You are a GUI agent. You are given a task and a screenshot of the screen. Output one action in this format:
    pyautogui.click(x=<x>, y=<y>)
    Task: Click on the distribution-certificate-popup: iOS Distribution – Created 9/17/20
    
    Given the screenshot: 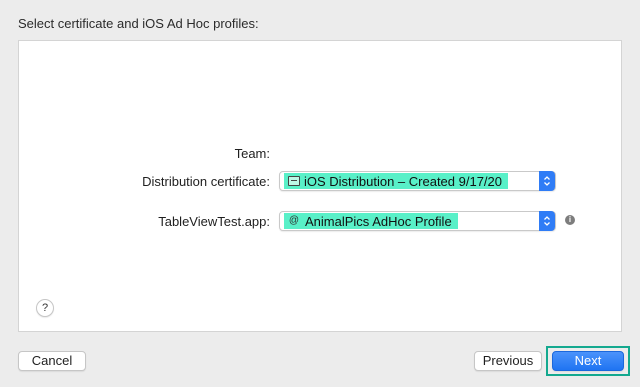 What is the action you would take?
    pyautogui.click(x=417, y=181)
    